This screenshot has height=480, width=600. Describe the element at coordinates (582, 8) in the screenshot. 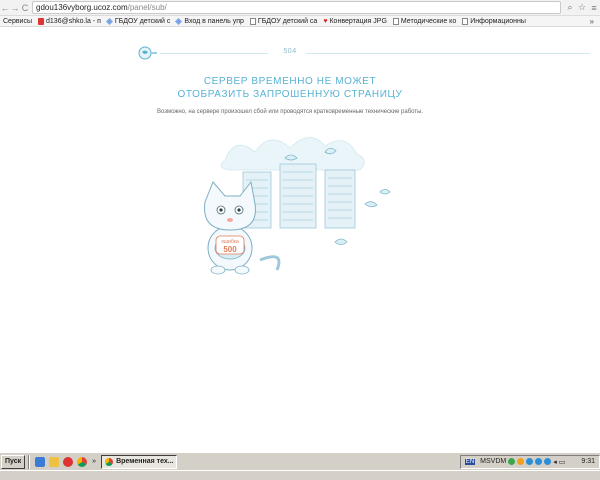

I see `star-icon: ☆` at that location.